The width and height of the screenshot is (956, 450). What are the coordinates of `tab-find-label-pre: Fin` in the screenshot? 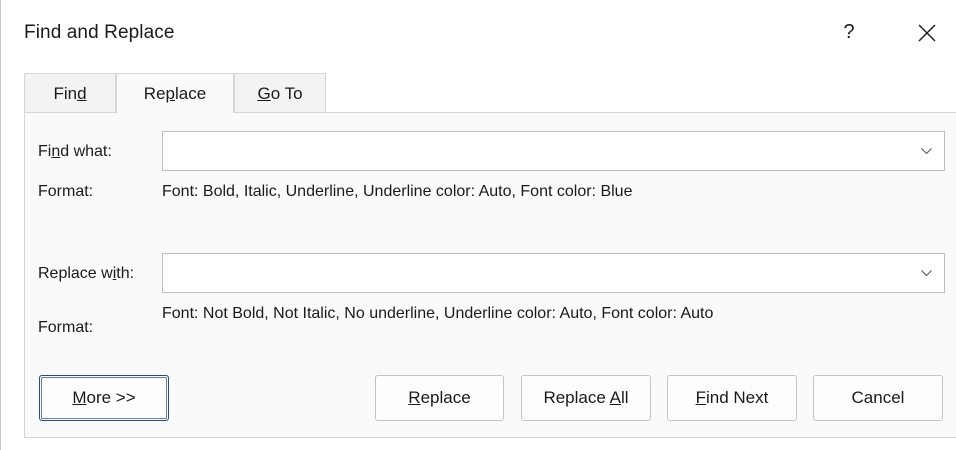 It's located at (65, 93).